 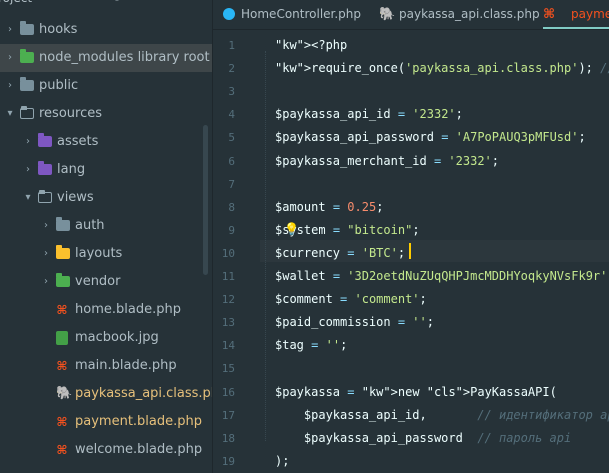 What do you see at coordinates (71, 113) in the screenshot?
I see `tree-item-label: resources` at bounding box center [71, 113].